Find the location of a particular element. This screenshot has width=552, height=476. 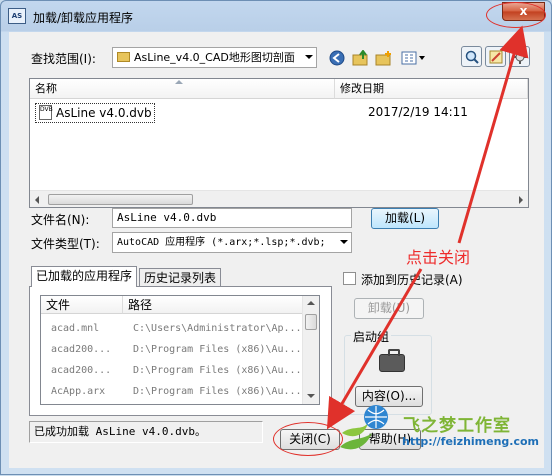

watermark-url: http://feizhimeng.com is located at coordinates (471, 441).